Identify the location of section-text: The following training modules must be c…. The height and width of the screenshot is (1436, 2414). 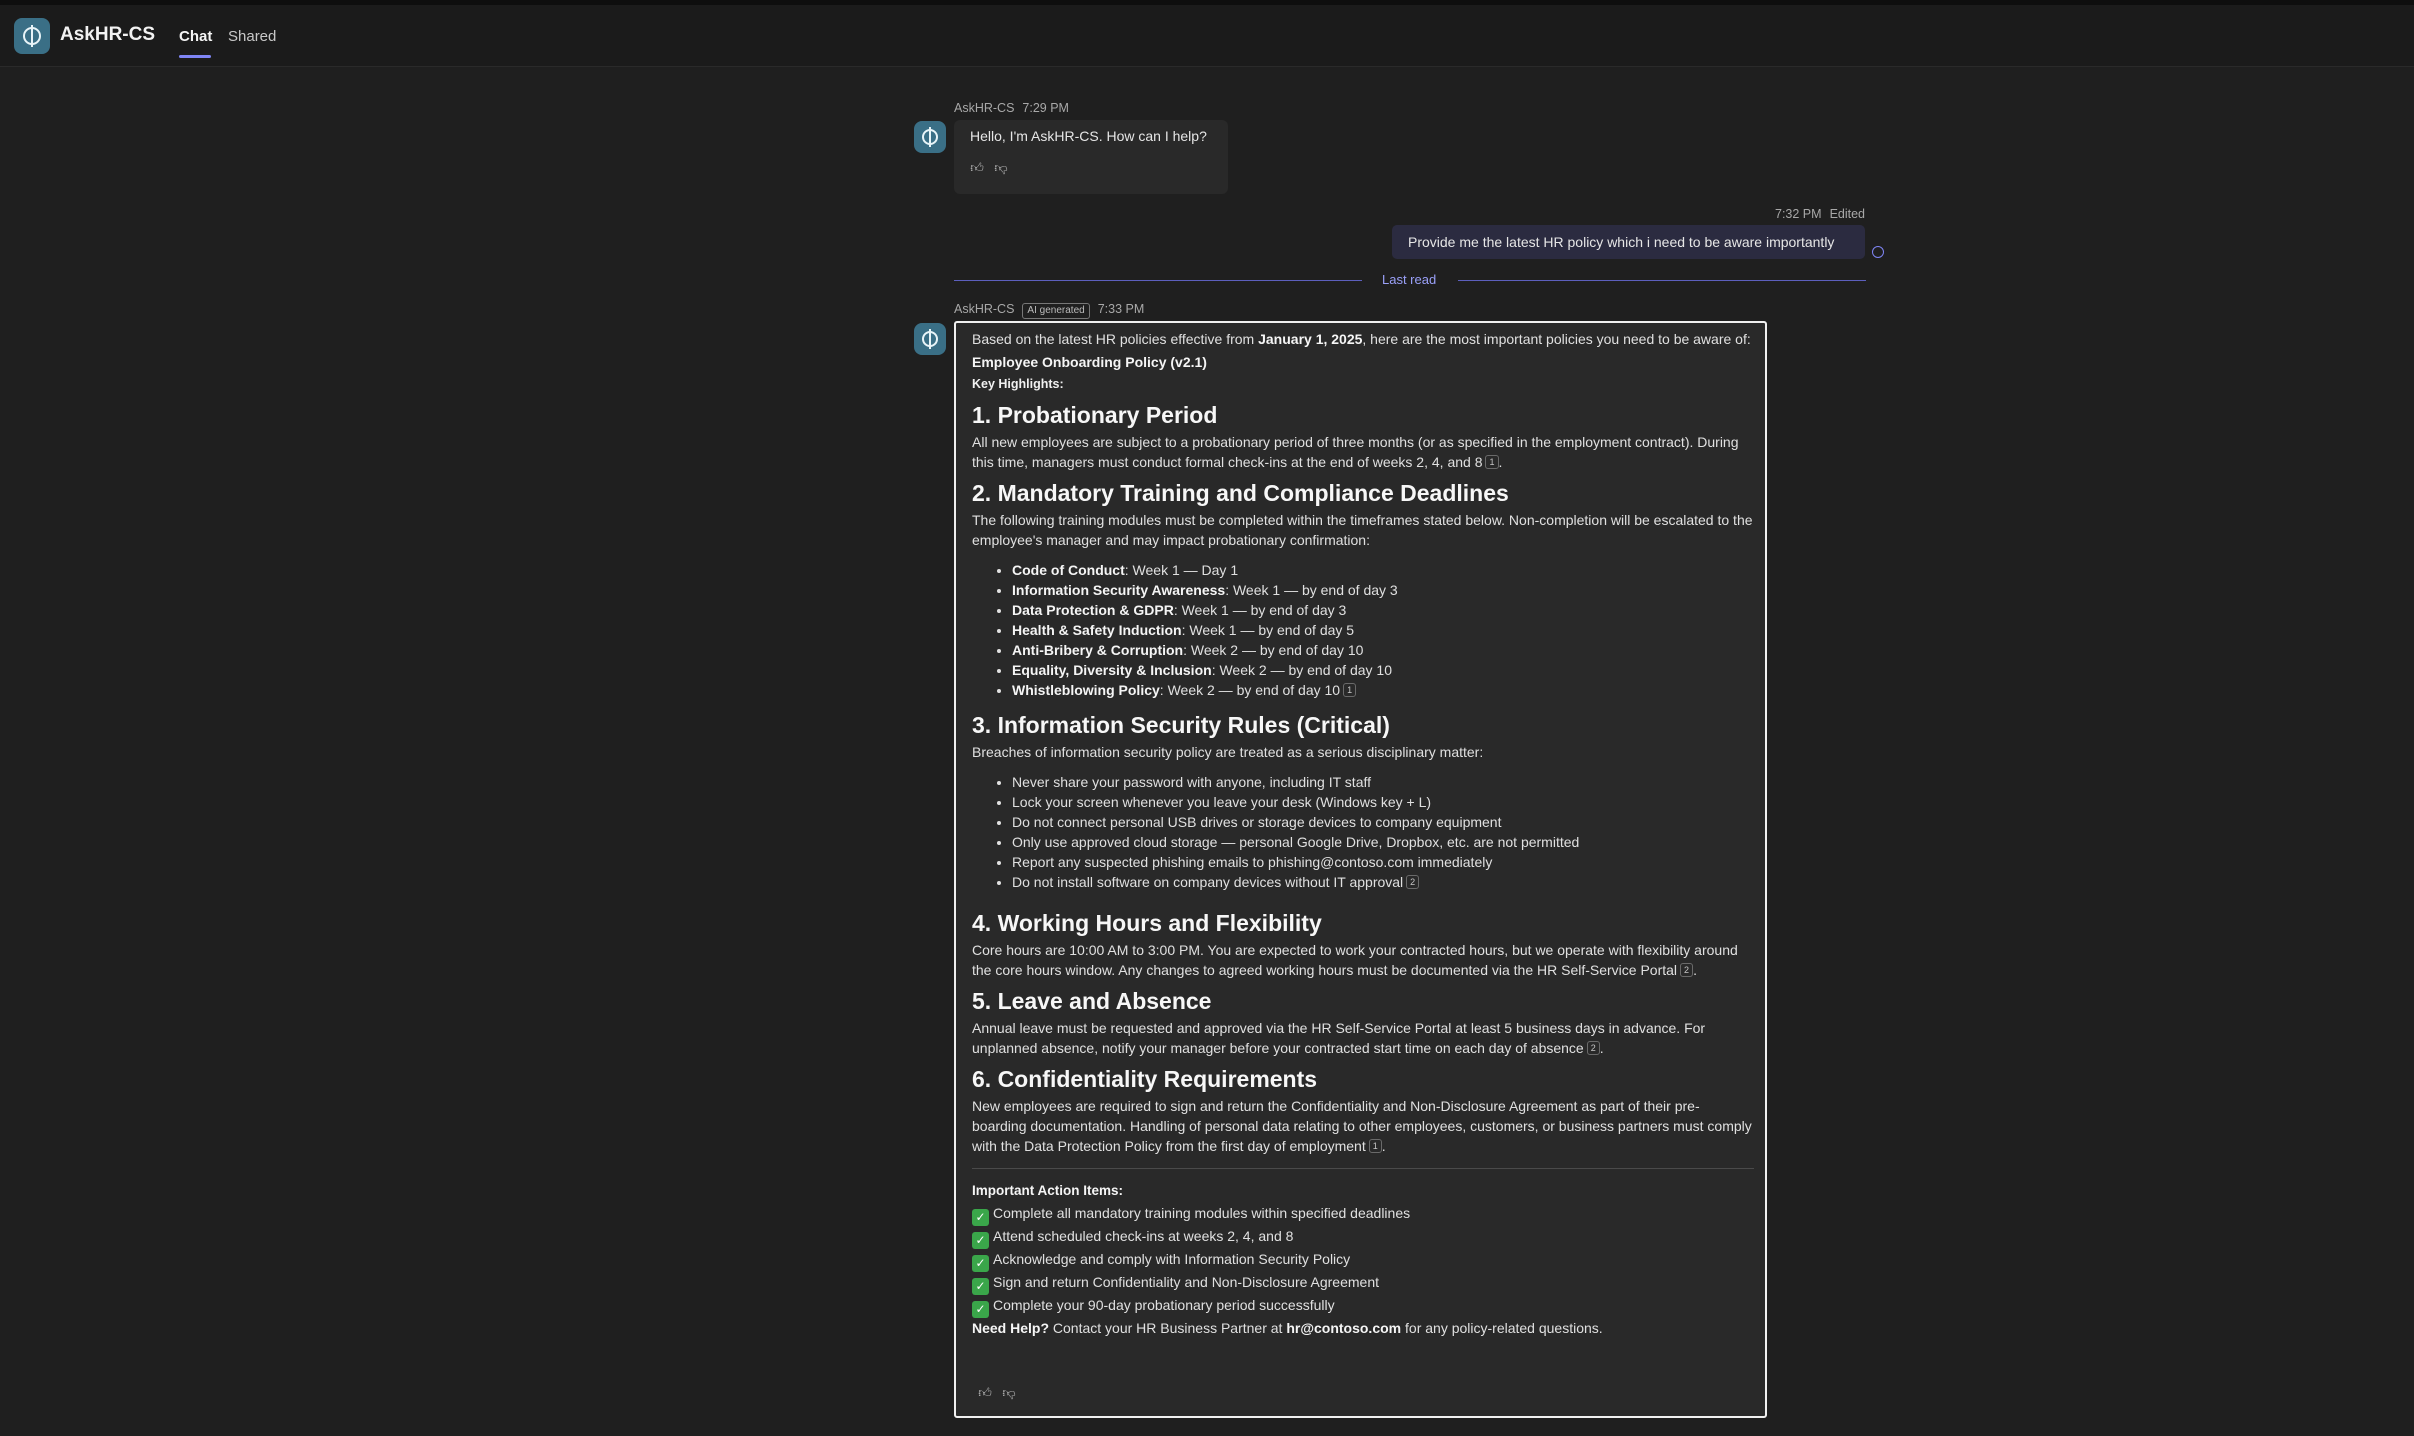
(1362, 530).